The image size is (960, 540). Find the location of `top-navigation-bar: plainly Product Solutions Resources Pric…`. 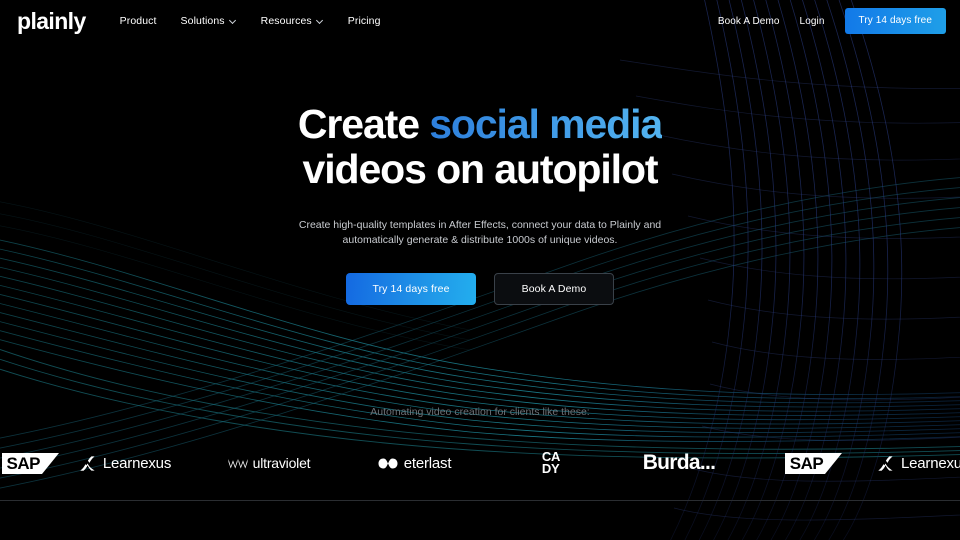

top-navigation-bar: plainly Product Solutions Resources Pric… is located at coordinates (480, 21).